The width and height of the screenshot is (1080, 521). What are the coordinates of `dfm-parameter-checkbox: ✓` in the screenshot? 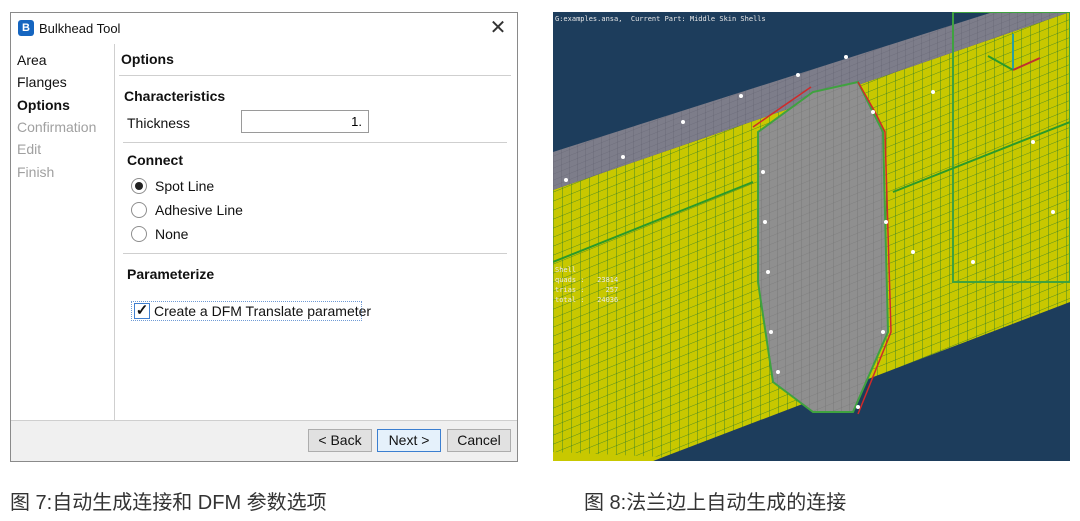 It's located at (142, 311).